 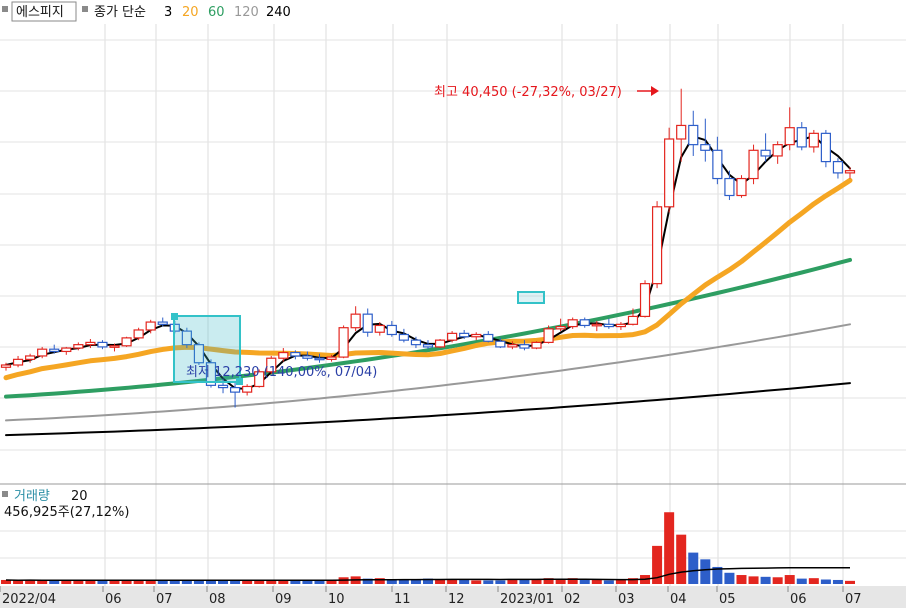 I want to click on x-tick-label: 2022/04, so click(x=29, y=599).